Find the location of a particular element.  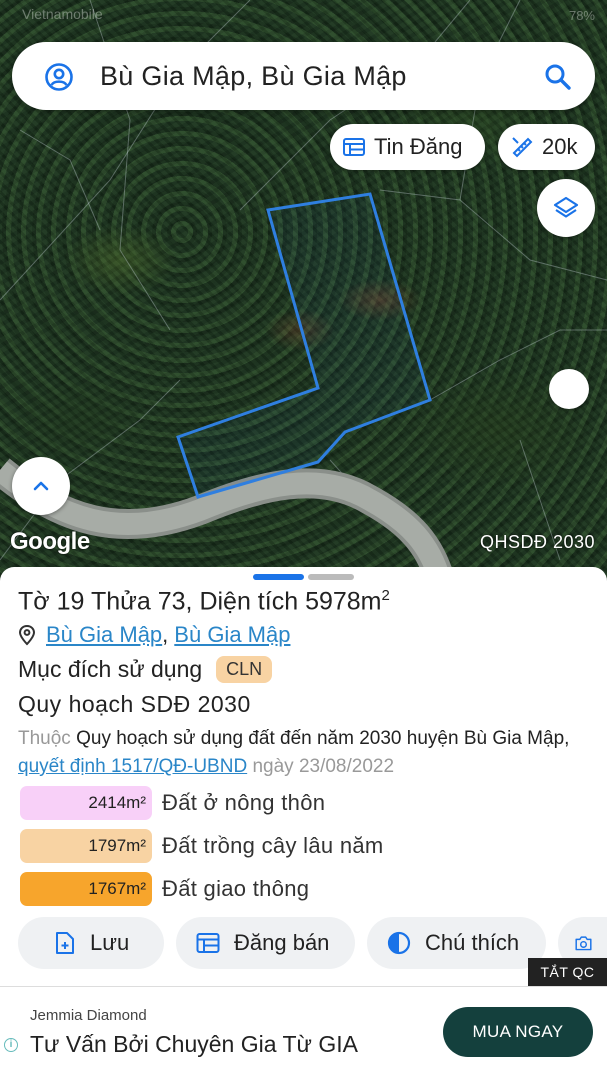

legend-button-label: Chú thích is located at coordinates (472, 942).